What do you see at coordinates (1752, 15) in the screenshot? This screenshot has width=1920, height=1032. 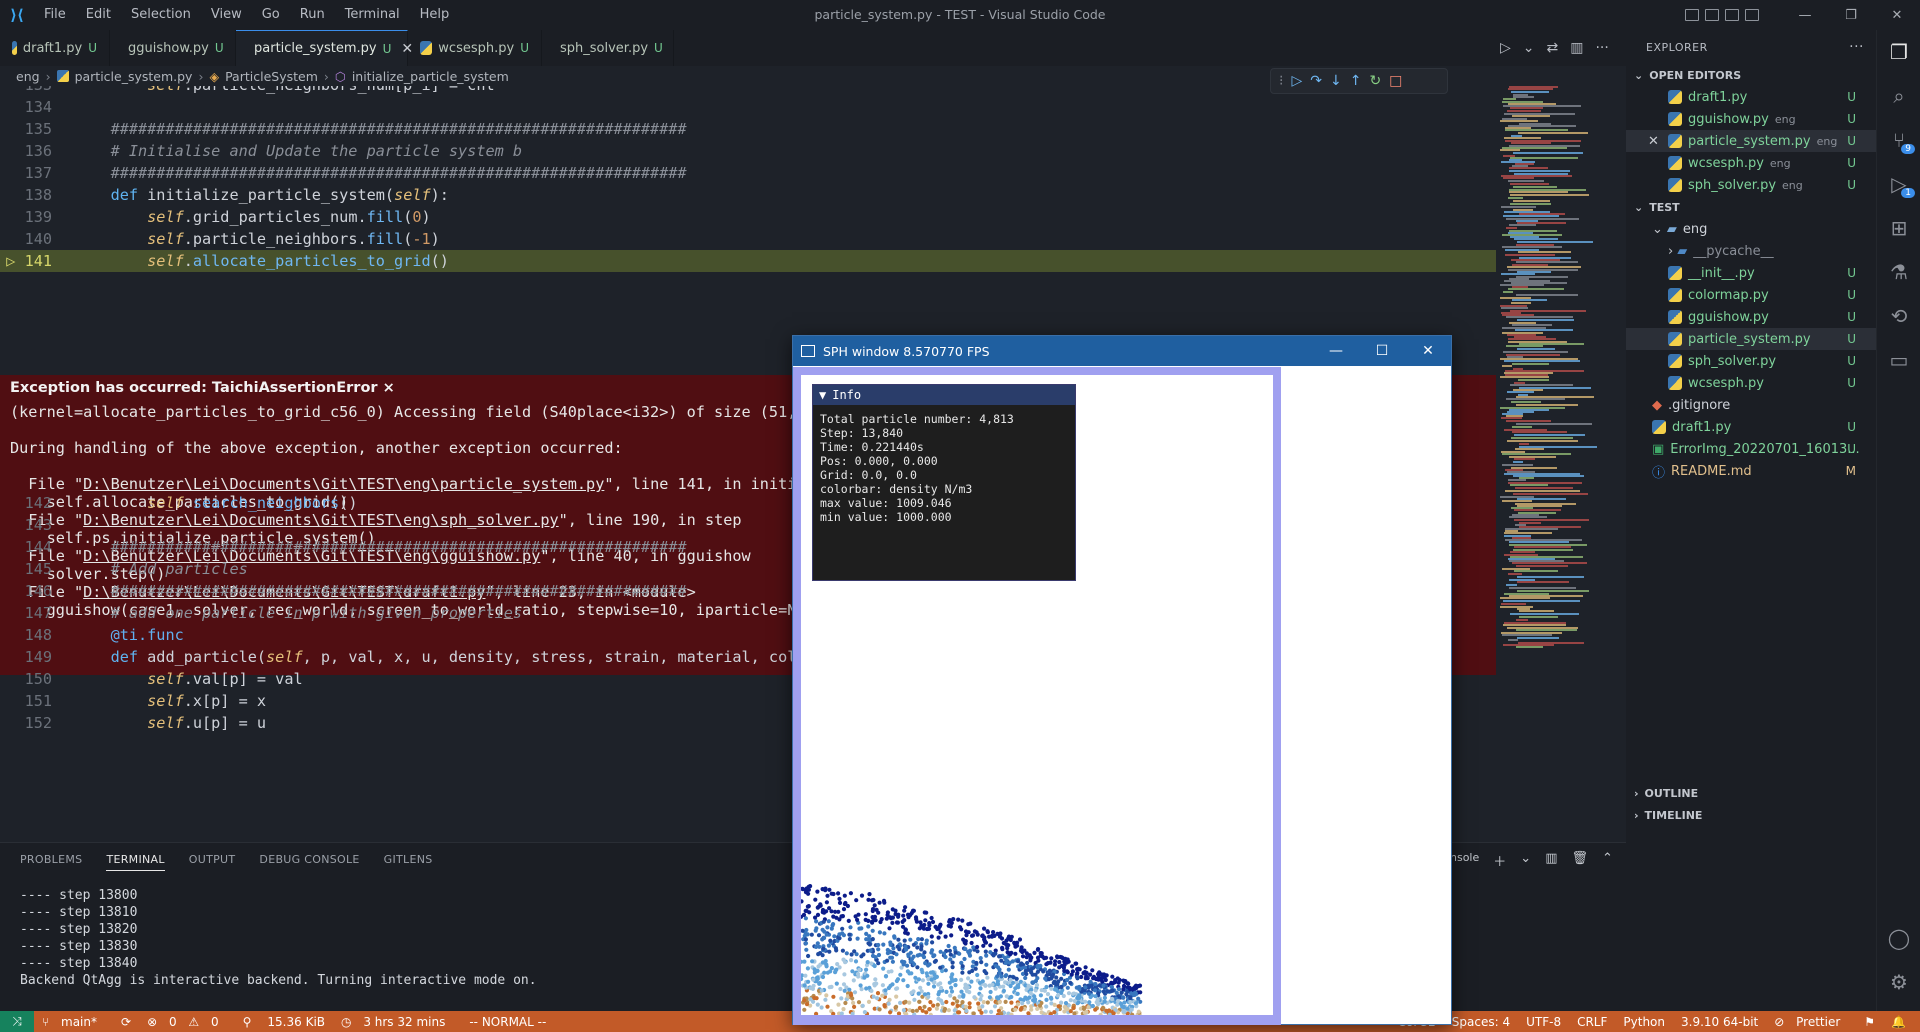 I see `customize-layout-icon` at bounding box center [1752, 15].